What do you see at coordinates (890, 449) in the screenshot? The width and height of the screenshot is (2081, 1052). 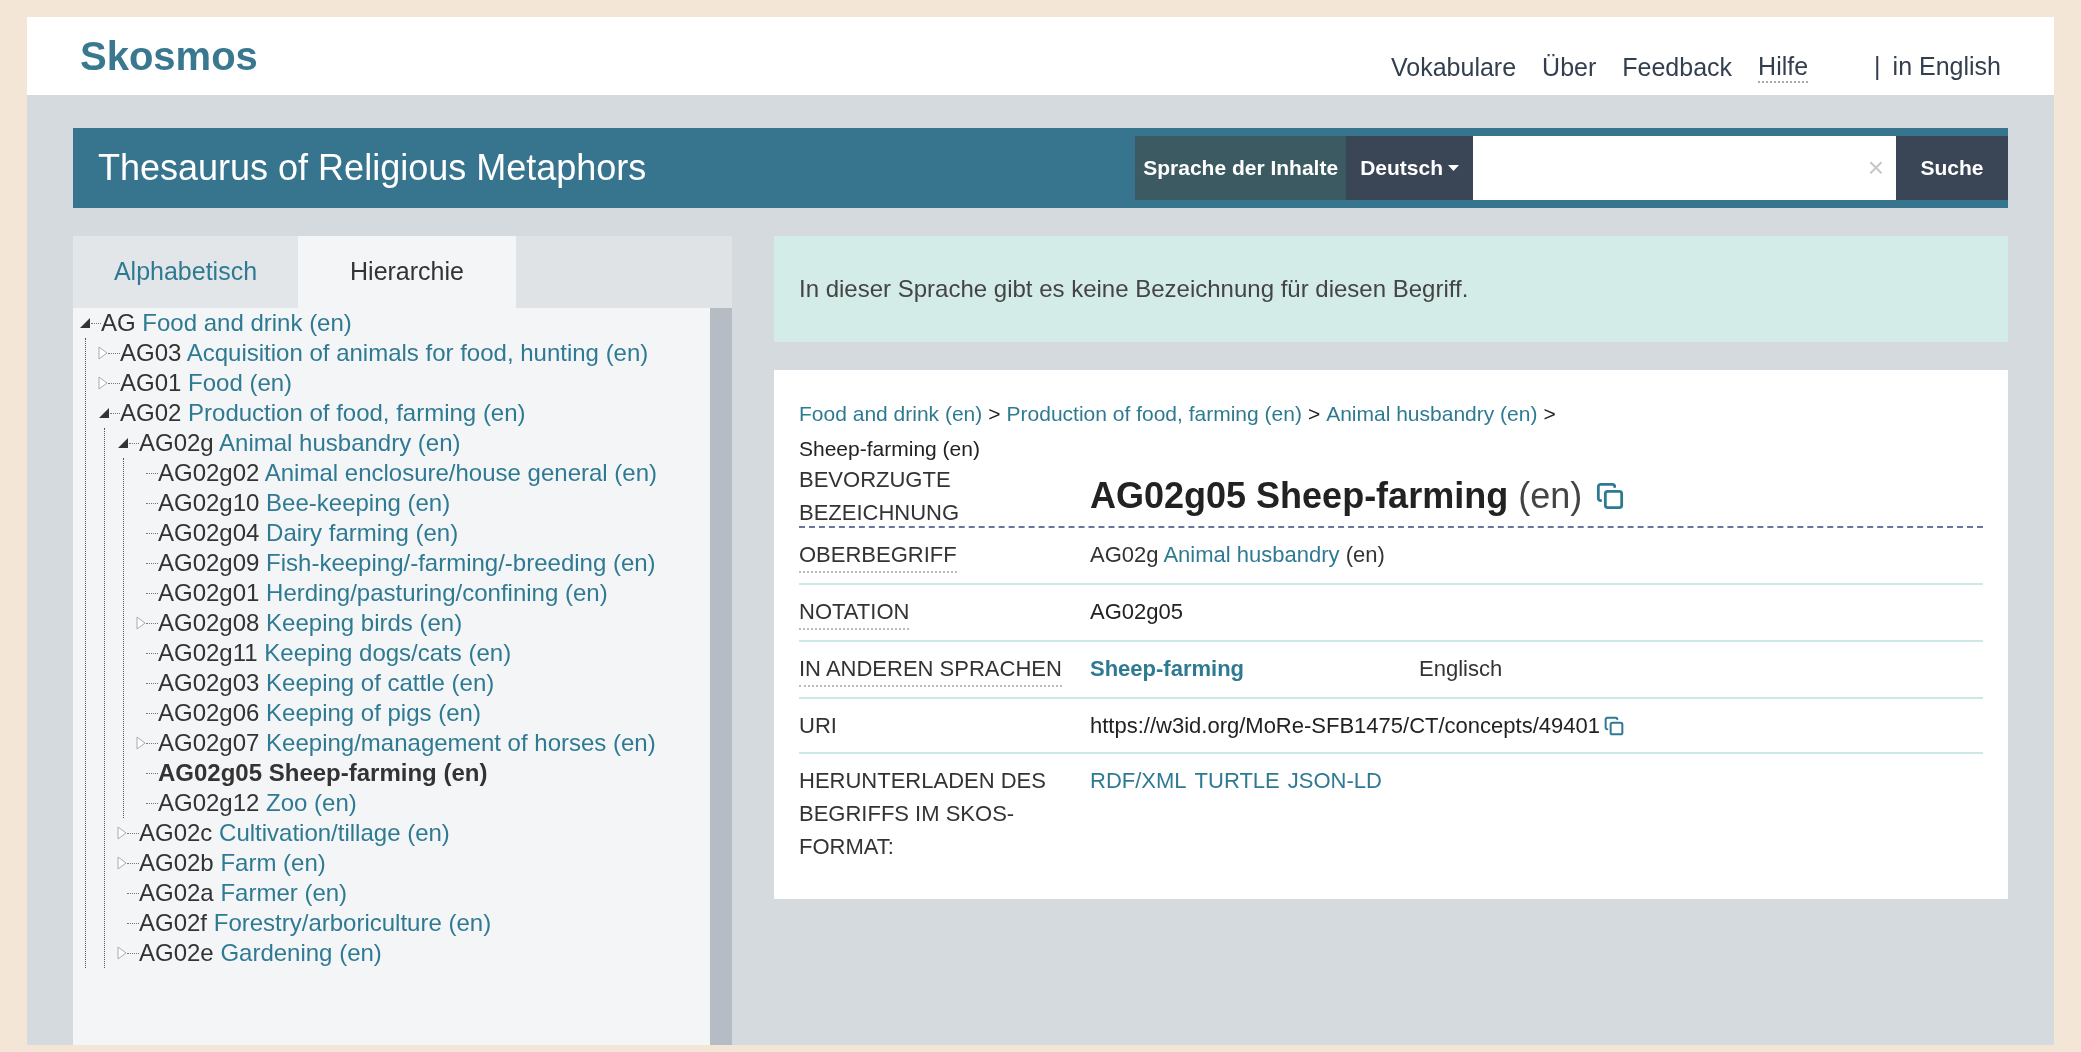 I see `breadcrumb-current: Sheep-farming (en)` at bounding box center [890, 449].